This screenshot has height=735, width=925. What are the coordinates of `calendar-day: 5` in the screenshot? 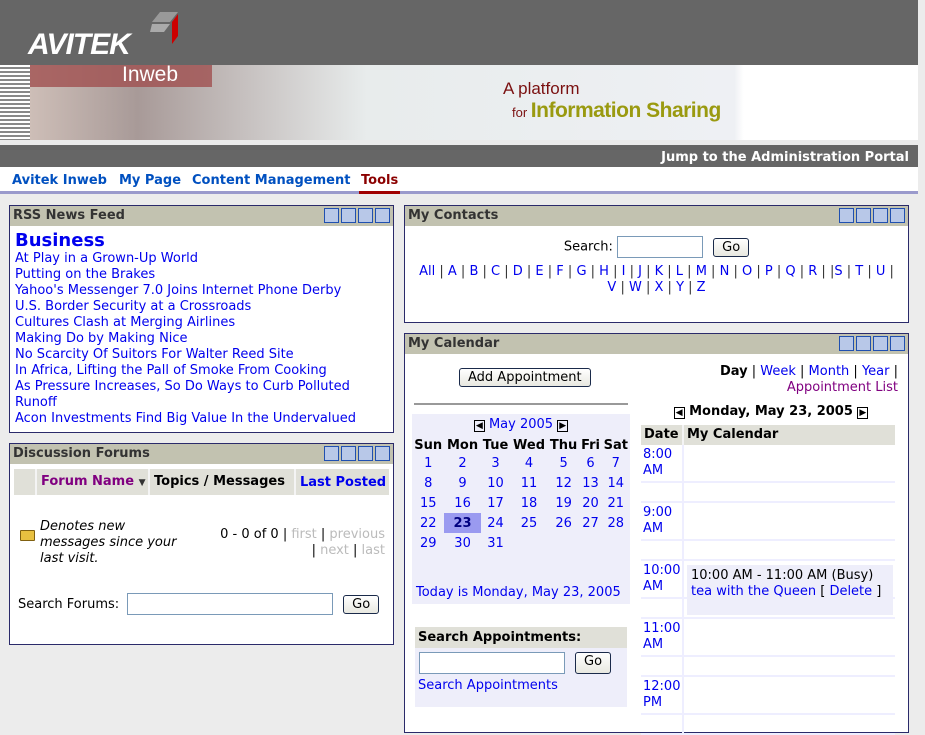 It's located at (564, 463).